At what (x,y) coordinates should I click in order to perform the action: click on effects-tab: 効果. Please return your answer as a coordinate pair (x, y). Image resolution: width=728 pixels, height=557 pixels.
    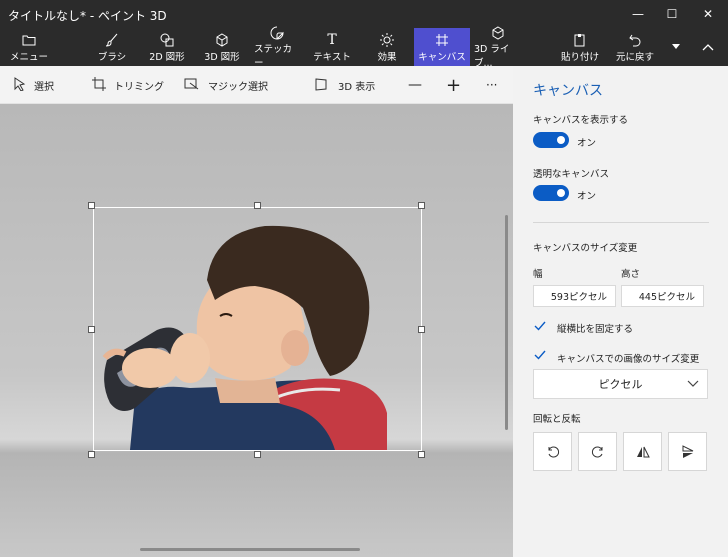
    Looking at the image, I should click on (387, 47).